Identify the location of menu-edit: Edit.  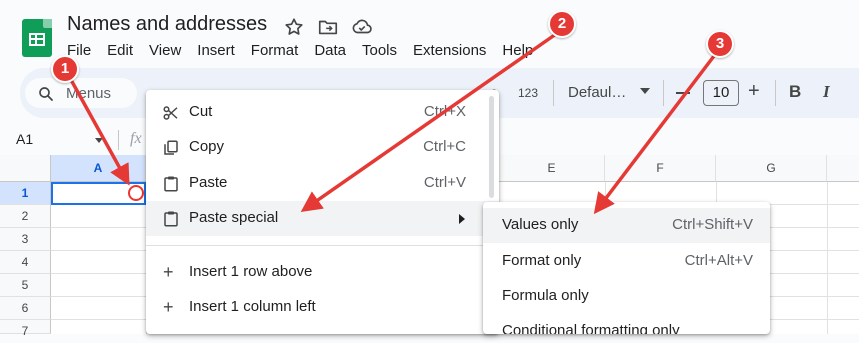
(120, 51).